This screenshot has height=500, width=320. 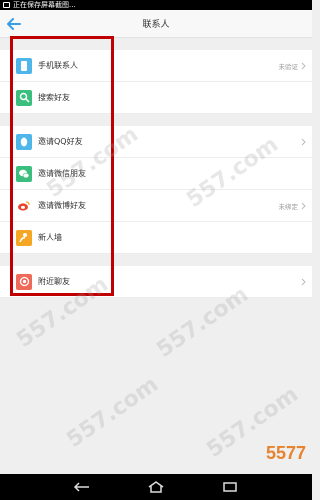 I want to click on brand-logo: 5577, so click(x=285, y=453).